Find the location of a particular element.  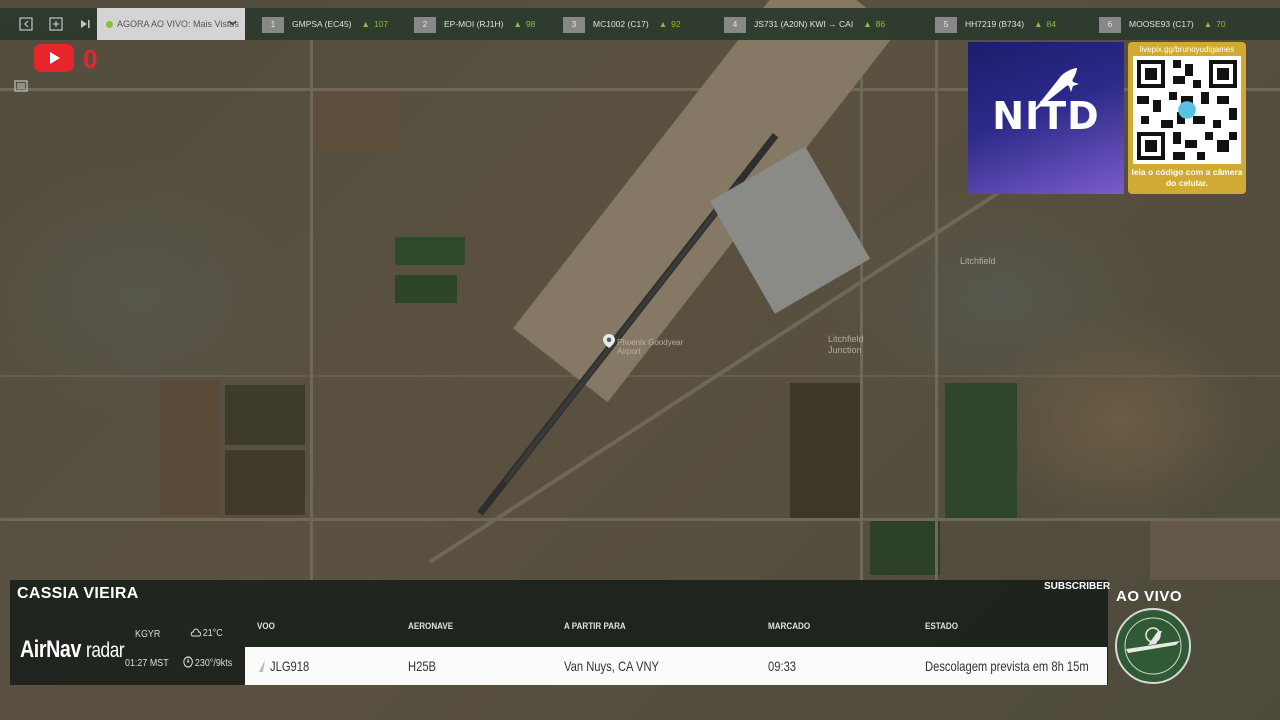

col-header-route: A PARTIR PARA is located at coordinates (595, 626).